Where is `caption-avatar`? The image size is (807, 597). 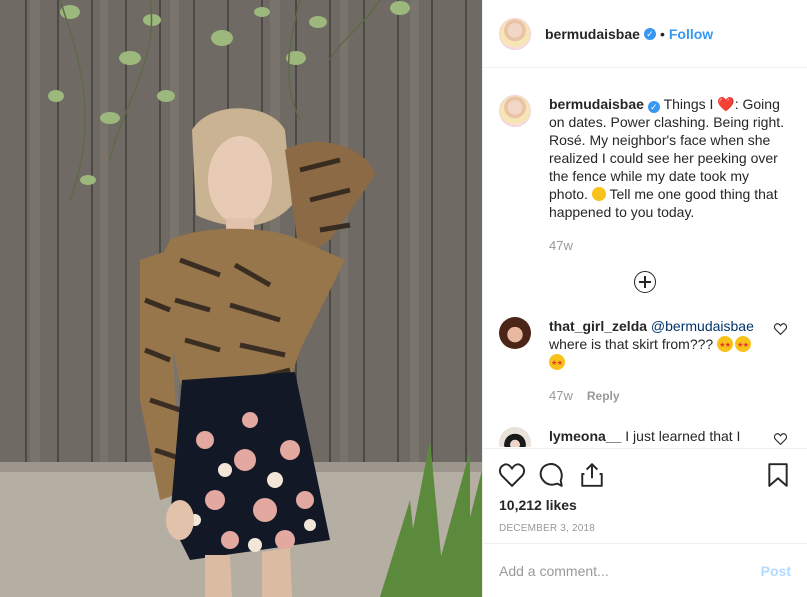 caption-avatar is located at coordinates (515, 111).